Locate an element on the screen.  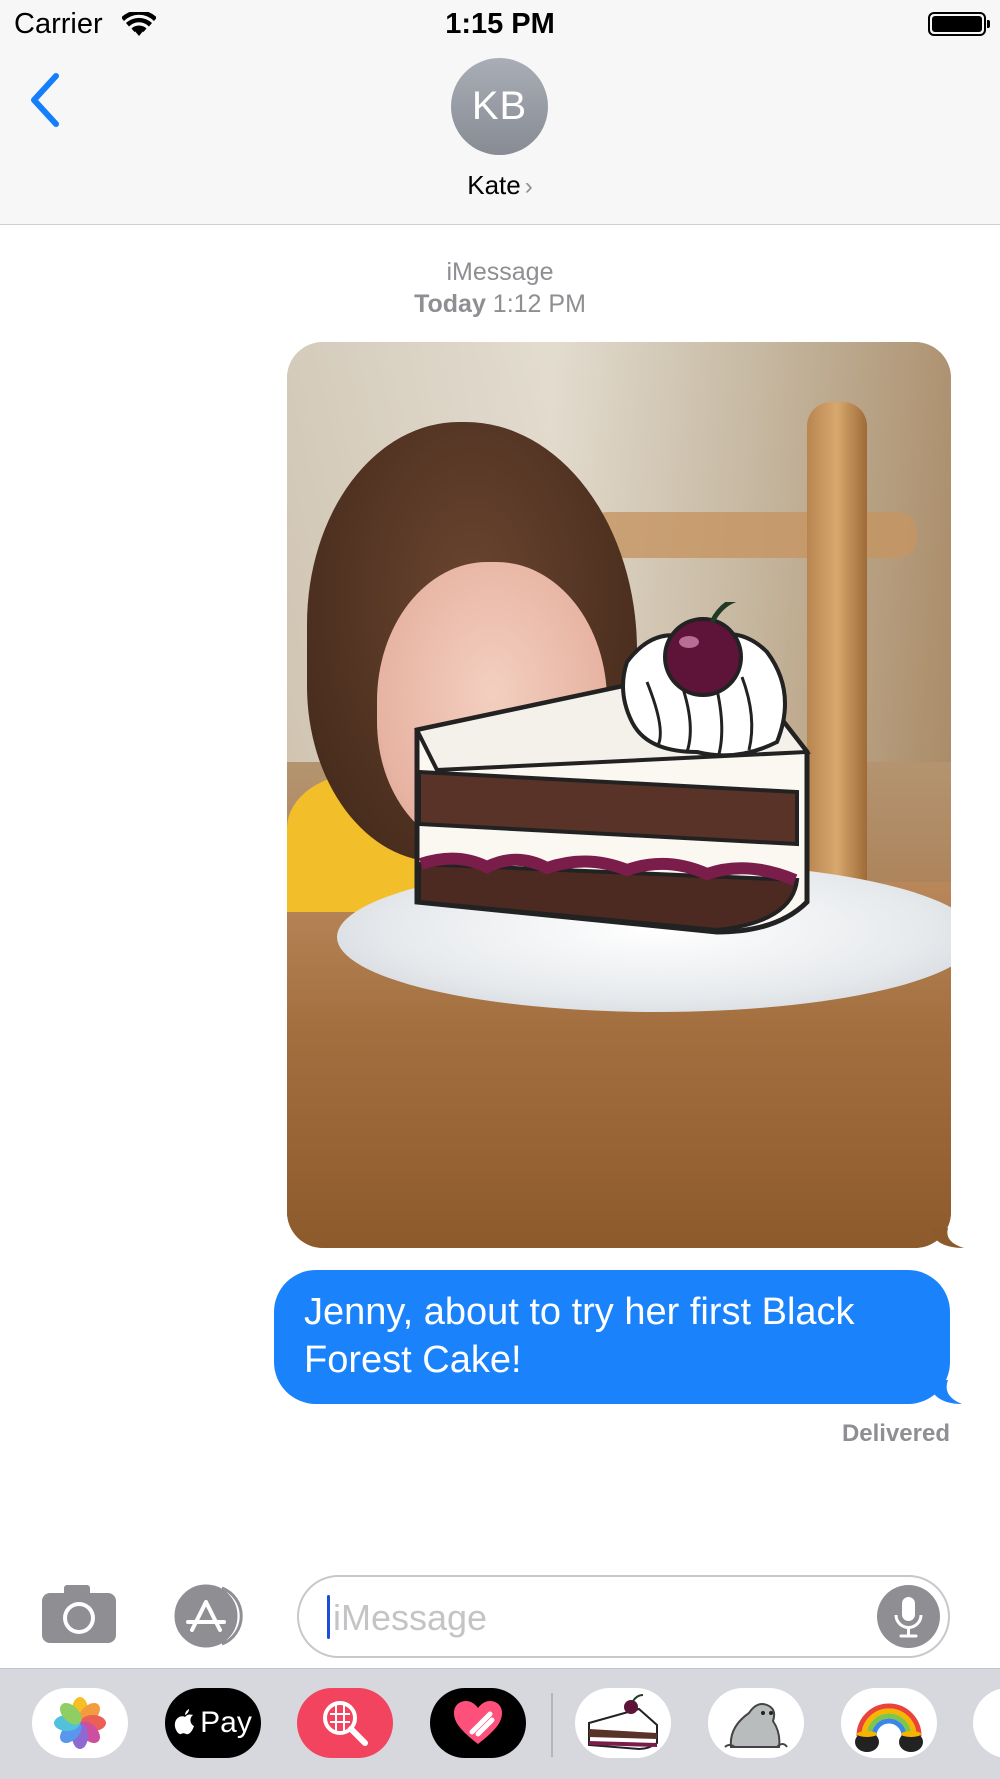
rainbow-sticker-icon is located at coordinates (889, 1727).